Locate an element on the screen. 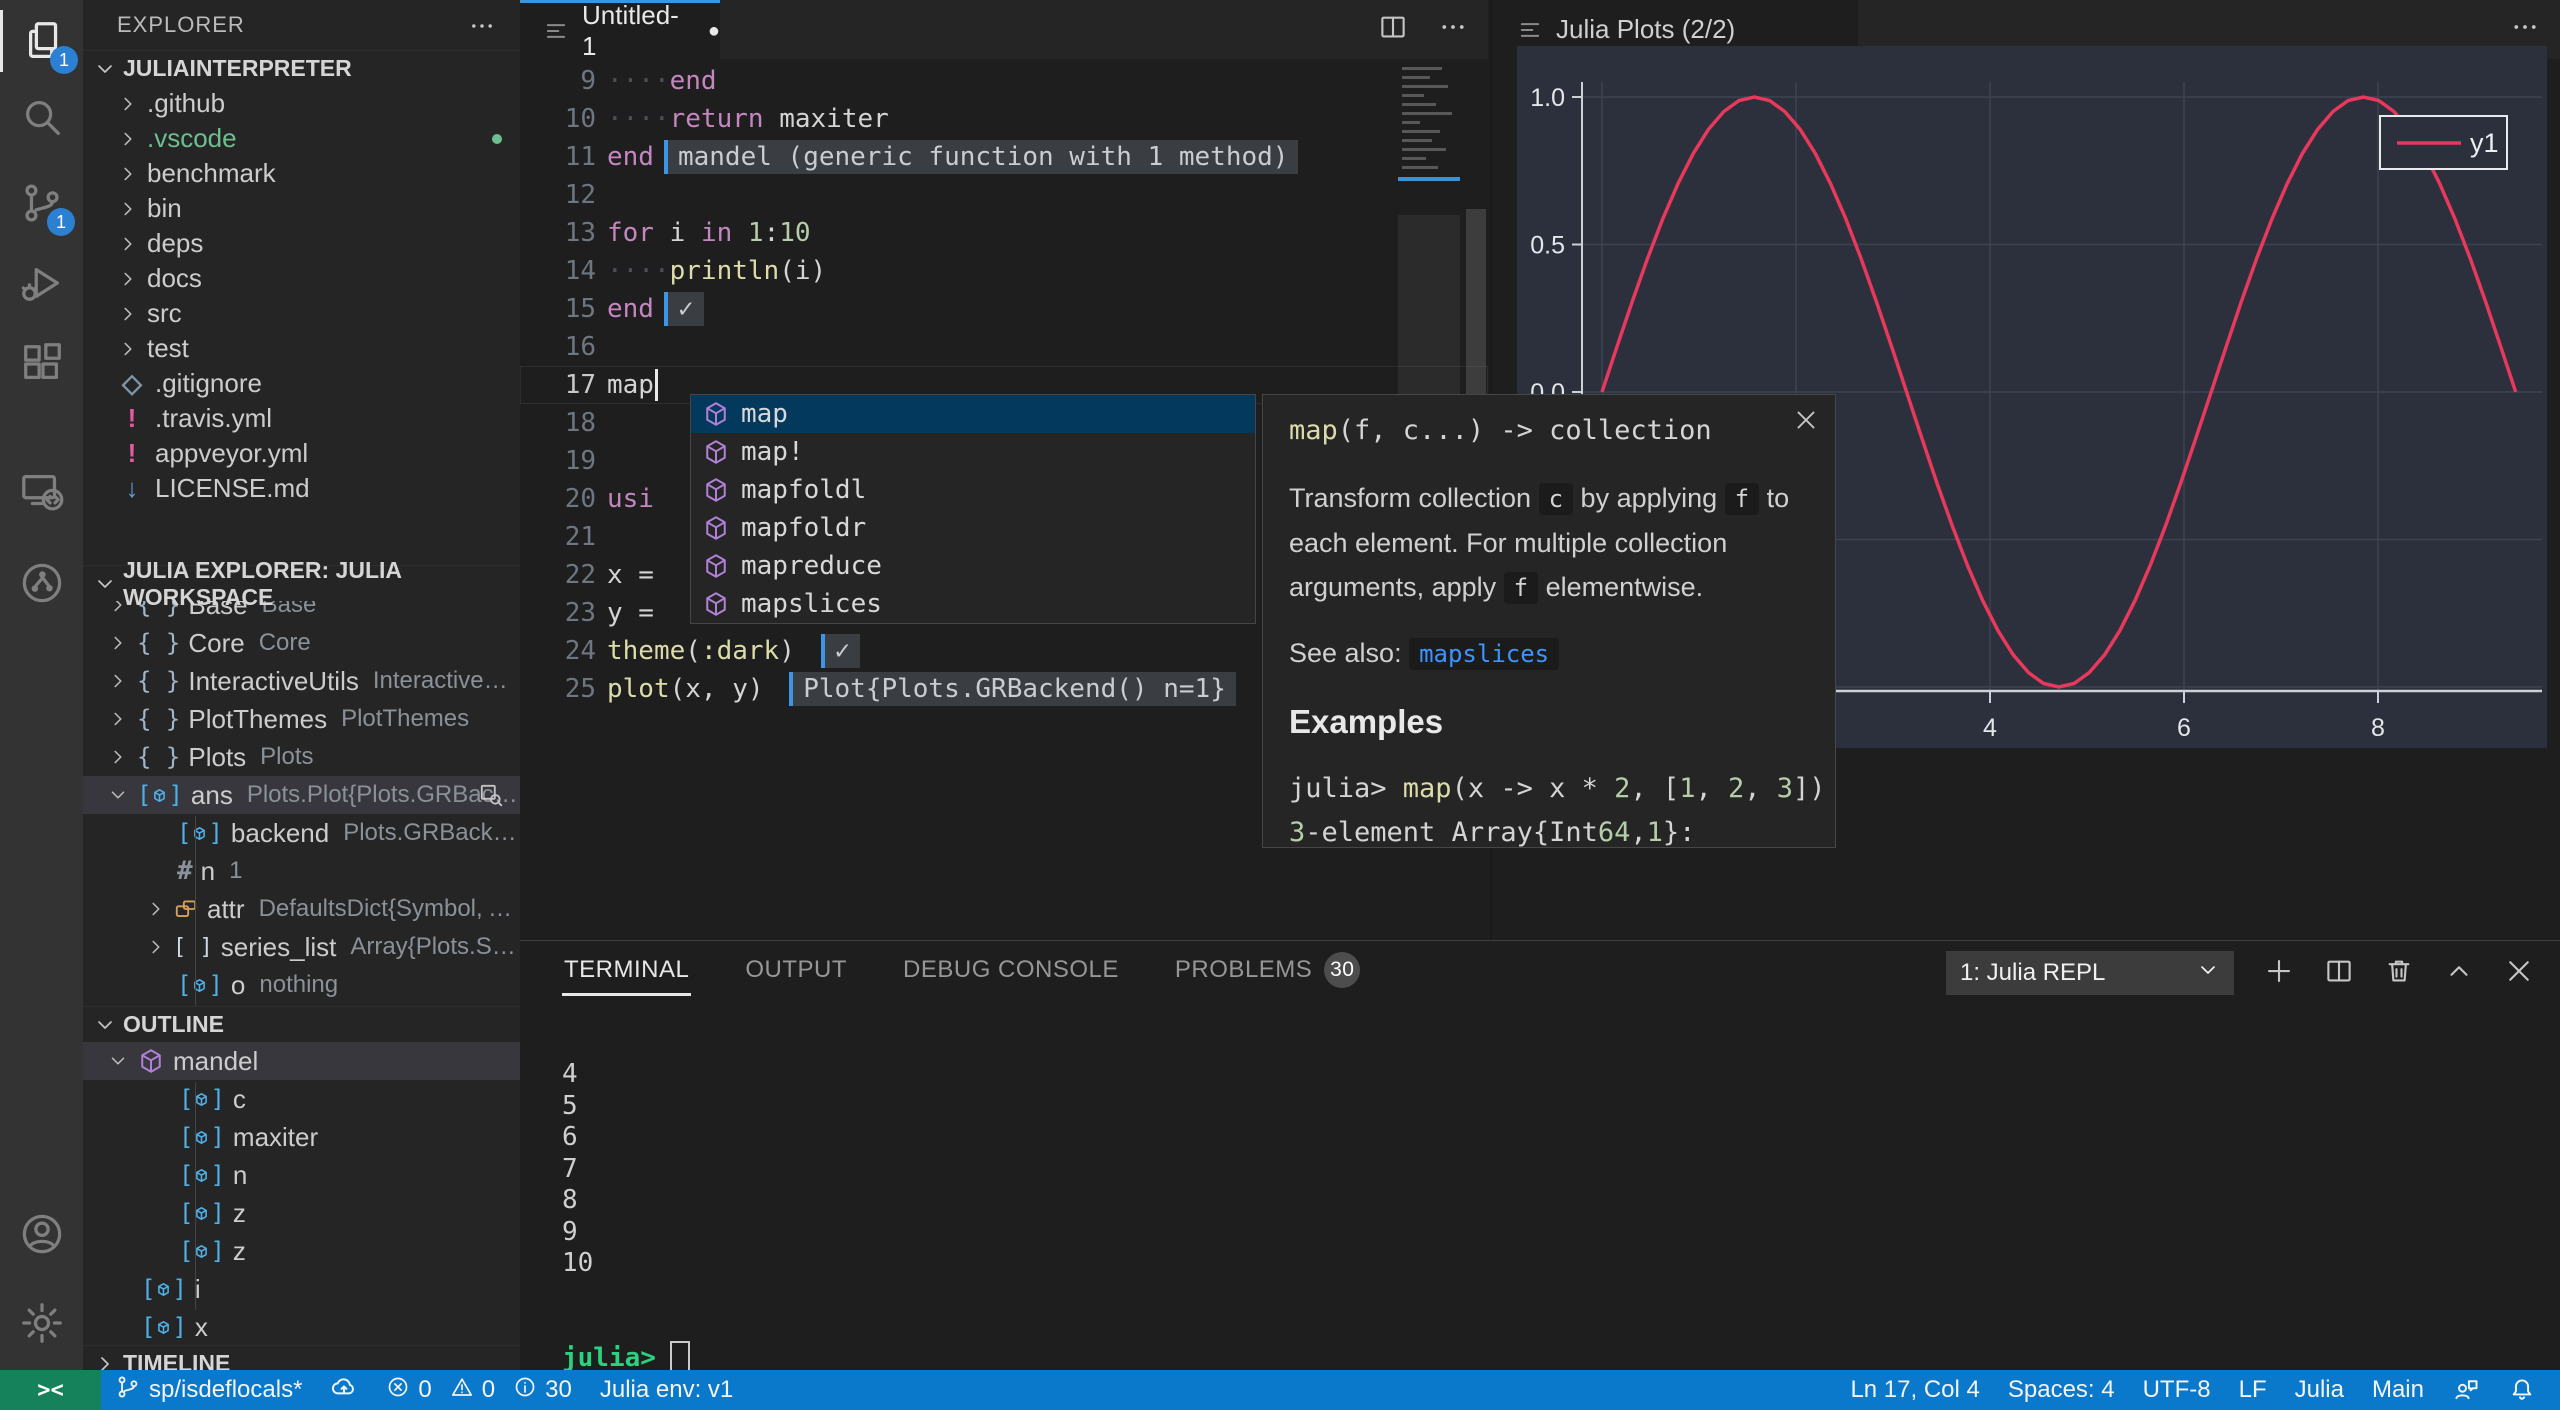 This screenshot has height=1410, width=2560. section-header-juliainterpreter: JULIAINTERPRETER is located at coordinates (301, 68).